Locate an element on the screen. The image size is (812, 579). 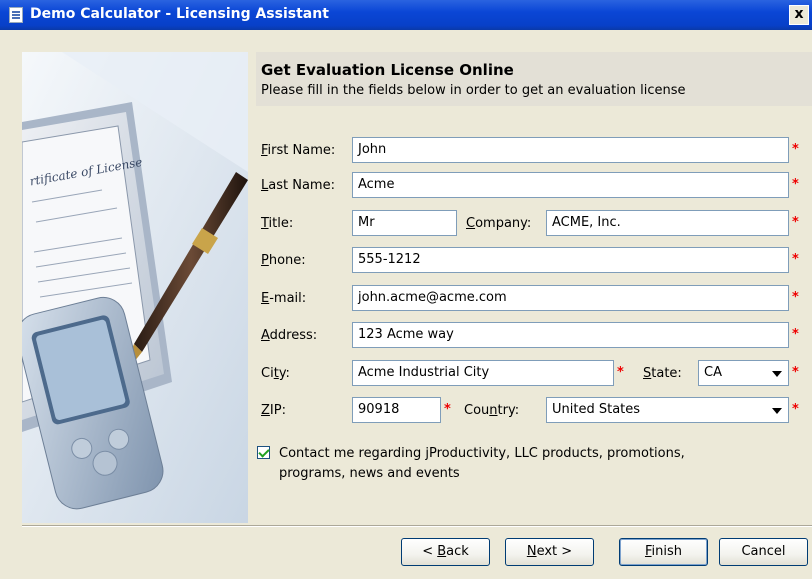
country-select: United States is located at coordinates (667, 410).